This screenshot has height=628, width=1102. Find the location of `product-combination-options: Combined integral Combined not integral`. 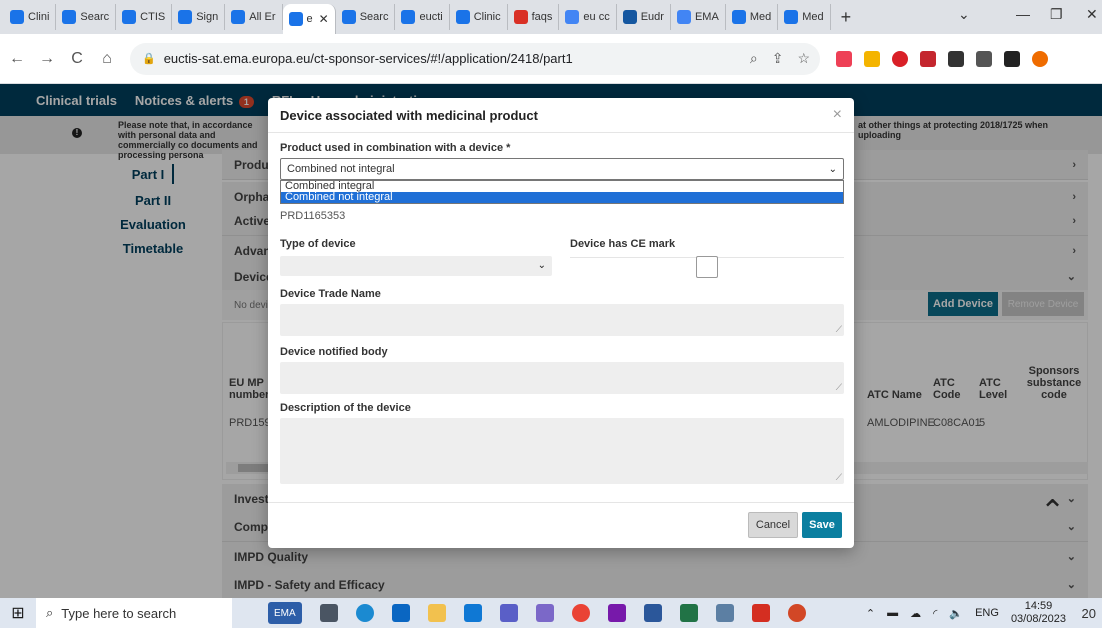

product-combination-options: Combined integral Combined not integral is located at coordinates (562, 192).